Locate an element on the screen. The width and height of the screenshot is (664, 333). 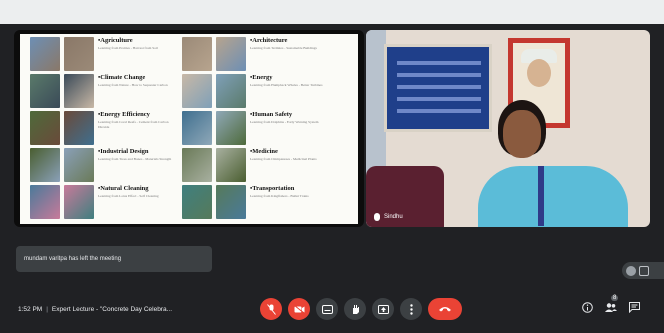
hand-icon is located at coordinates (355, 309).